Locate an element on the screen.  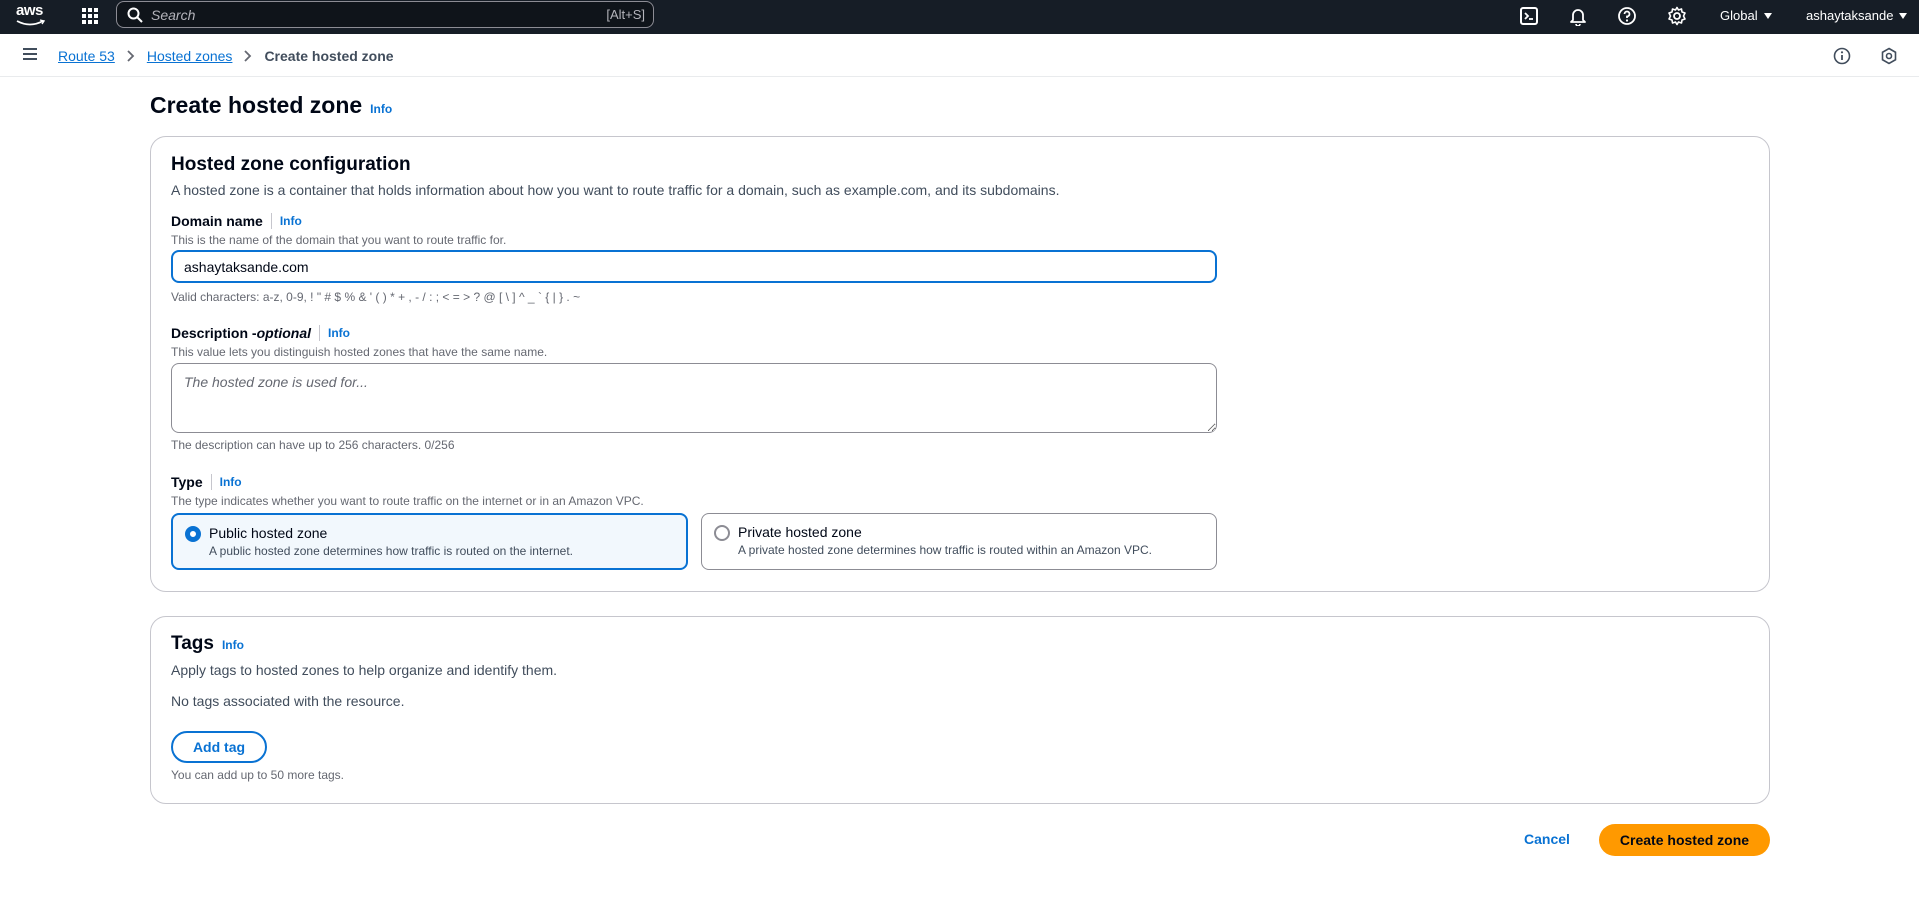
breadcrumb-bar: Route 53 Hosted zones Create hosted zone is located at coordinates (959, 55).